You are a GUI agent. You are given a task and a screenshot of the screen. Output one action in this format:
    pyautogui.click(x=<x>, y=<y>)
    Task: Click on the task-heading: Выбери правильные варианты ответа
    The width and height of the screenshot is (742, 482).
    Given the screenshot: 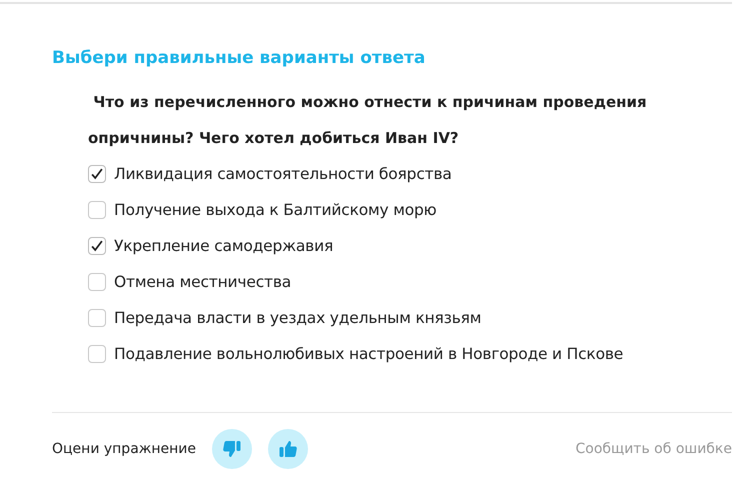 What is the action you would take?
    pyautogui.click(x=239, y=58)
    